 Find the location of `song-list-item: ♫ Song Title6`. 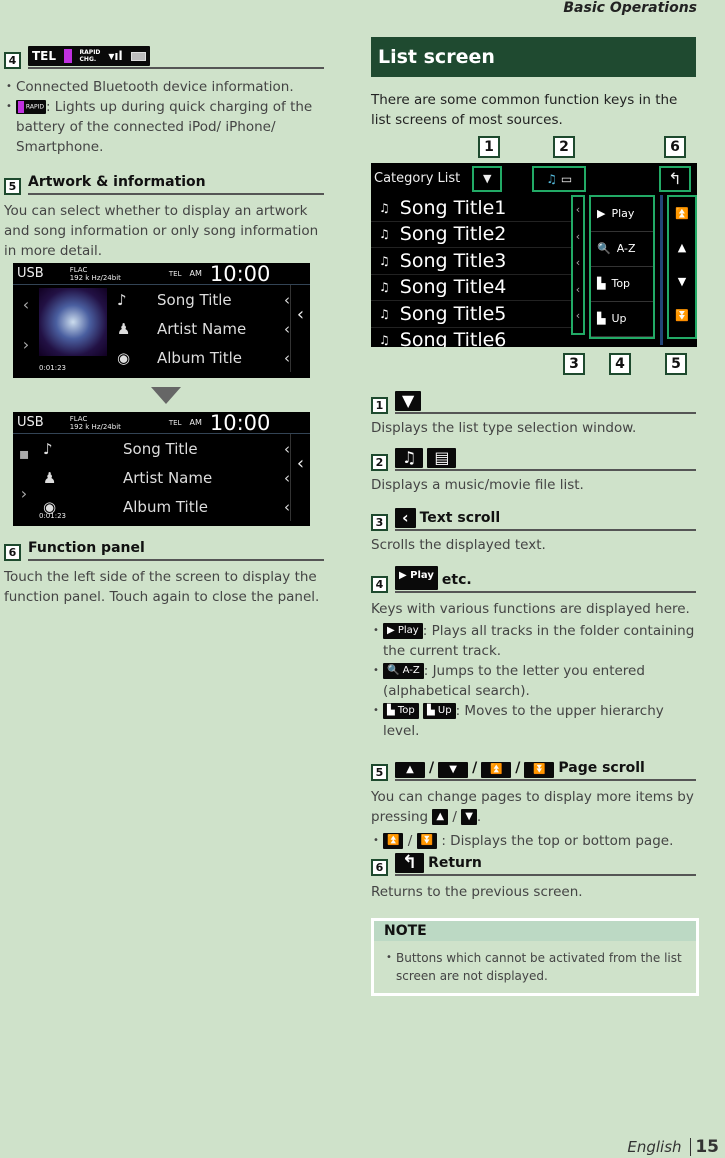

song-list-item: ♫ Song Title6 is located at coordinates (471, 337).